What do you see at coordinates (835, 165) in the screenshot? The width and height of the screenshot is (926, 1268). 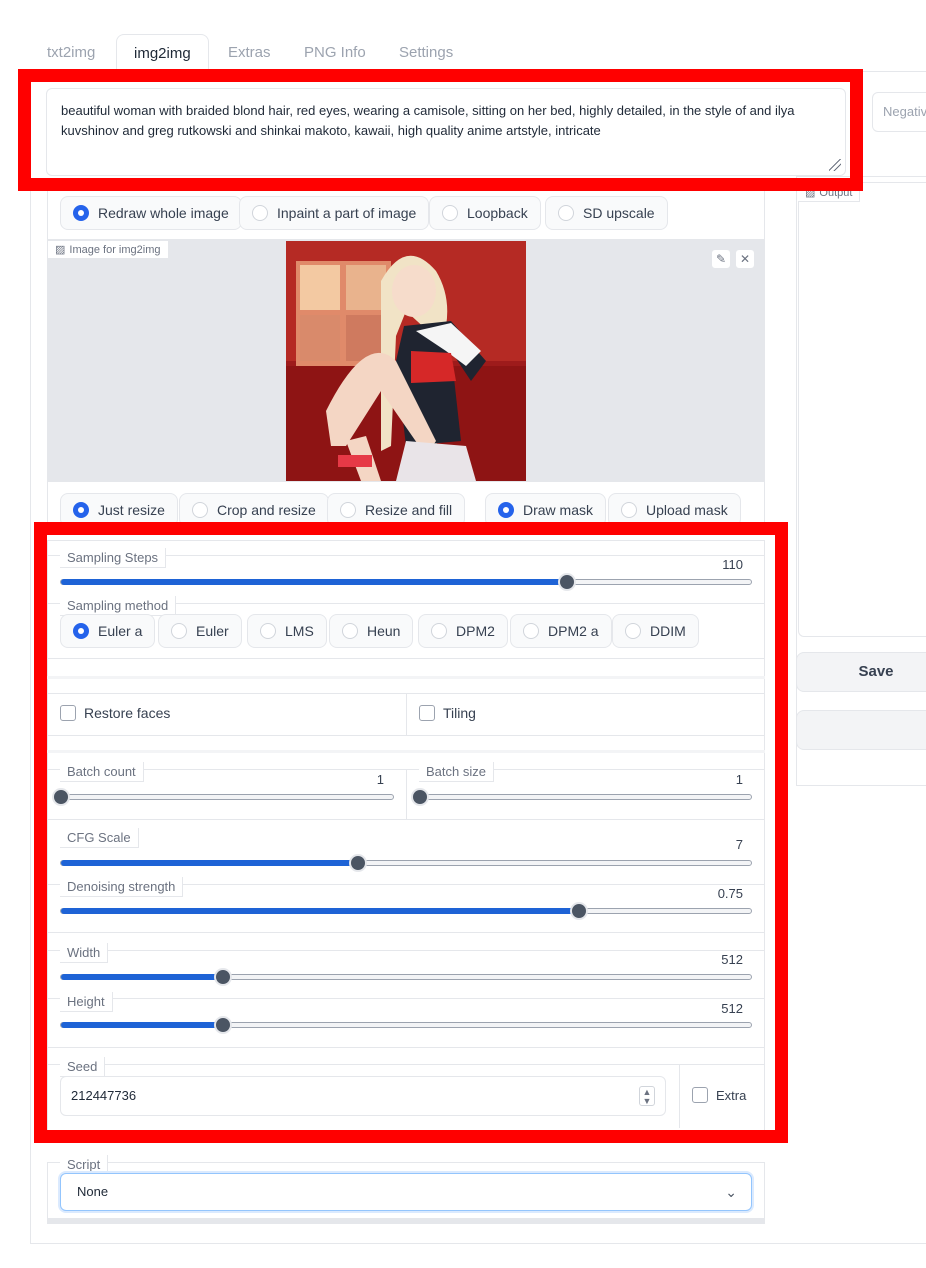 I see `resize-grip-icon` at bounding box center [835, 165].